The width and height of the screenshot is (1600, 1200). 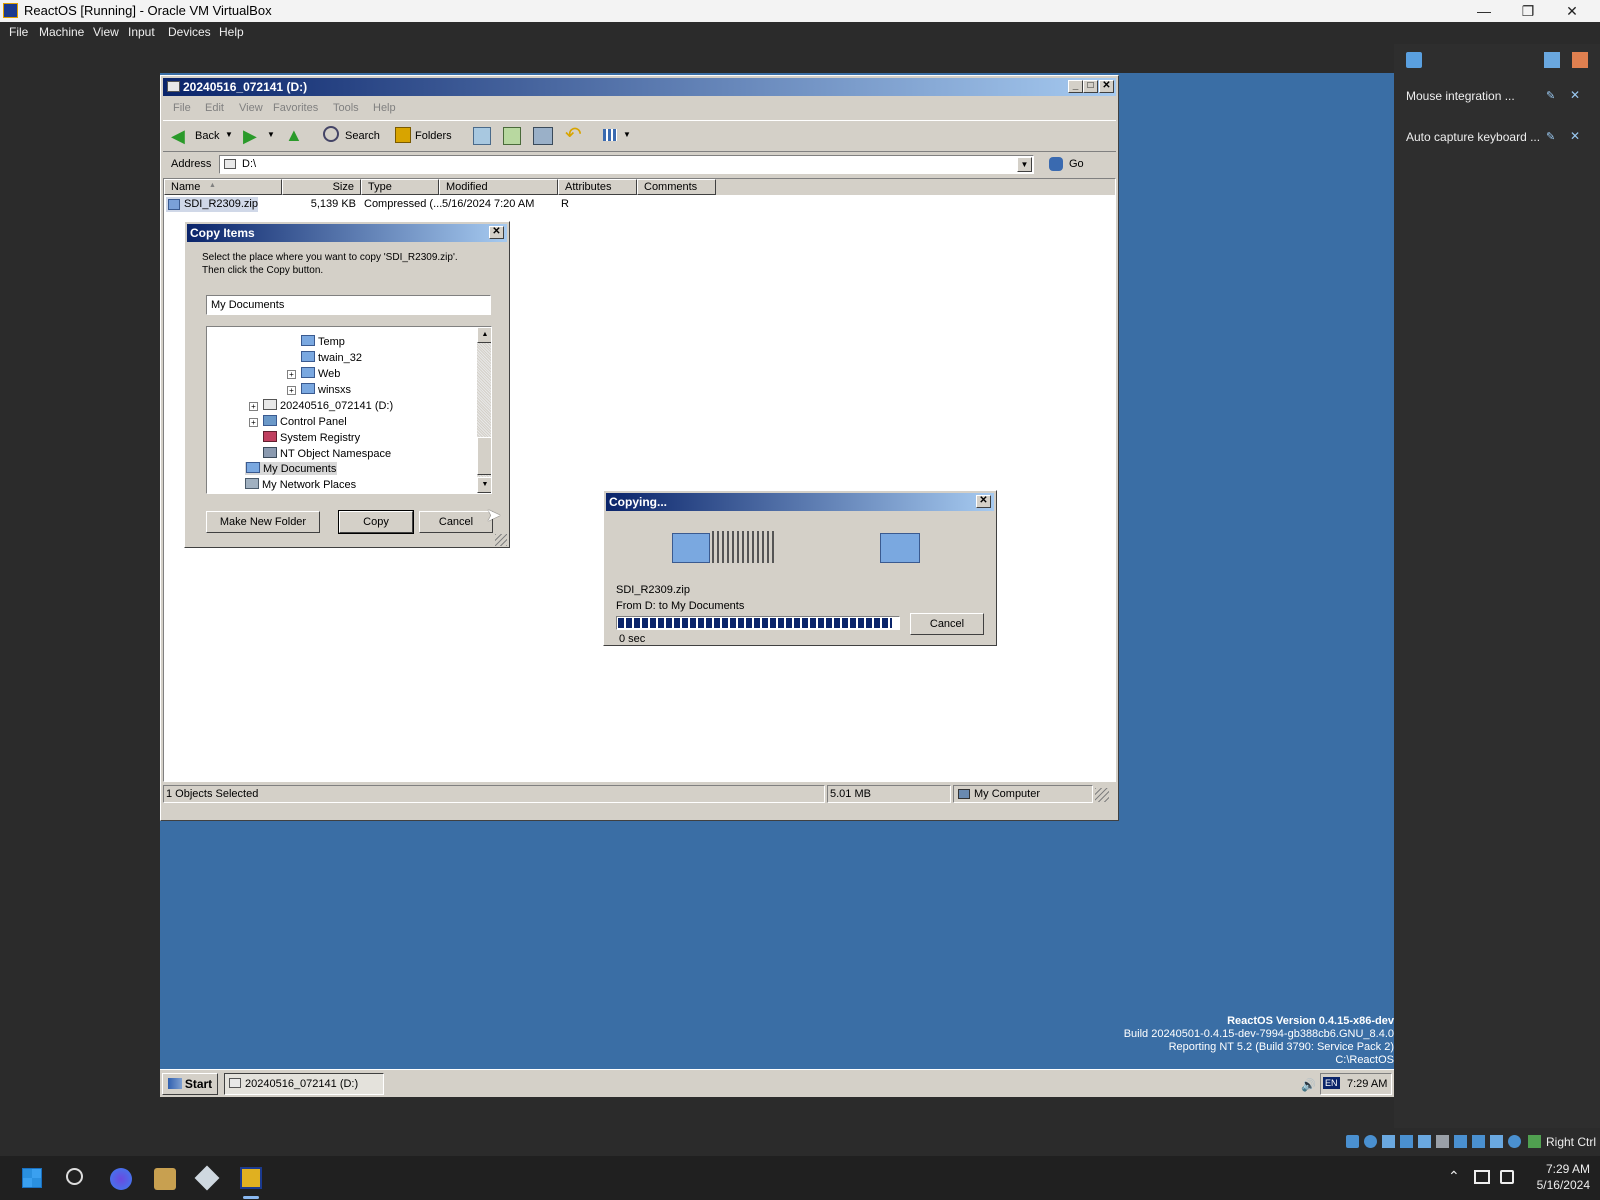 I want to click on menu-file: File, so click(x=18, y=32).